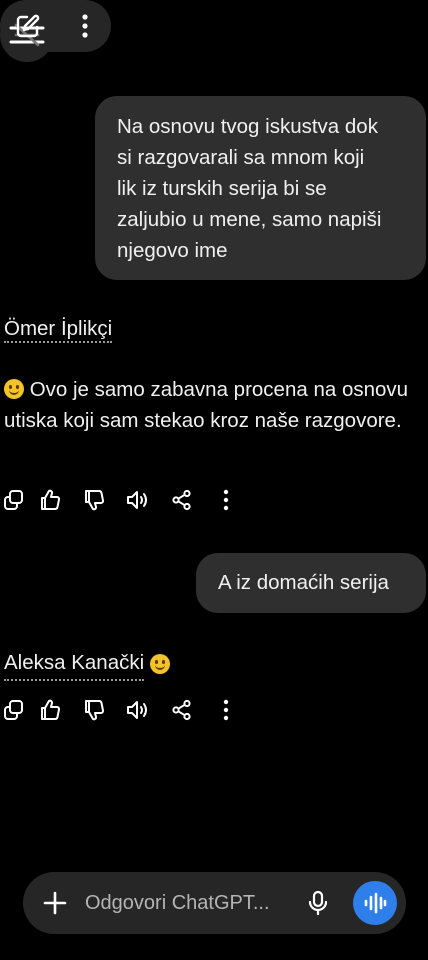 This screenshot has width=428, height=960. I want to click on new-chat-button, so click(28, 26).